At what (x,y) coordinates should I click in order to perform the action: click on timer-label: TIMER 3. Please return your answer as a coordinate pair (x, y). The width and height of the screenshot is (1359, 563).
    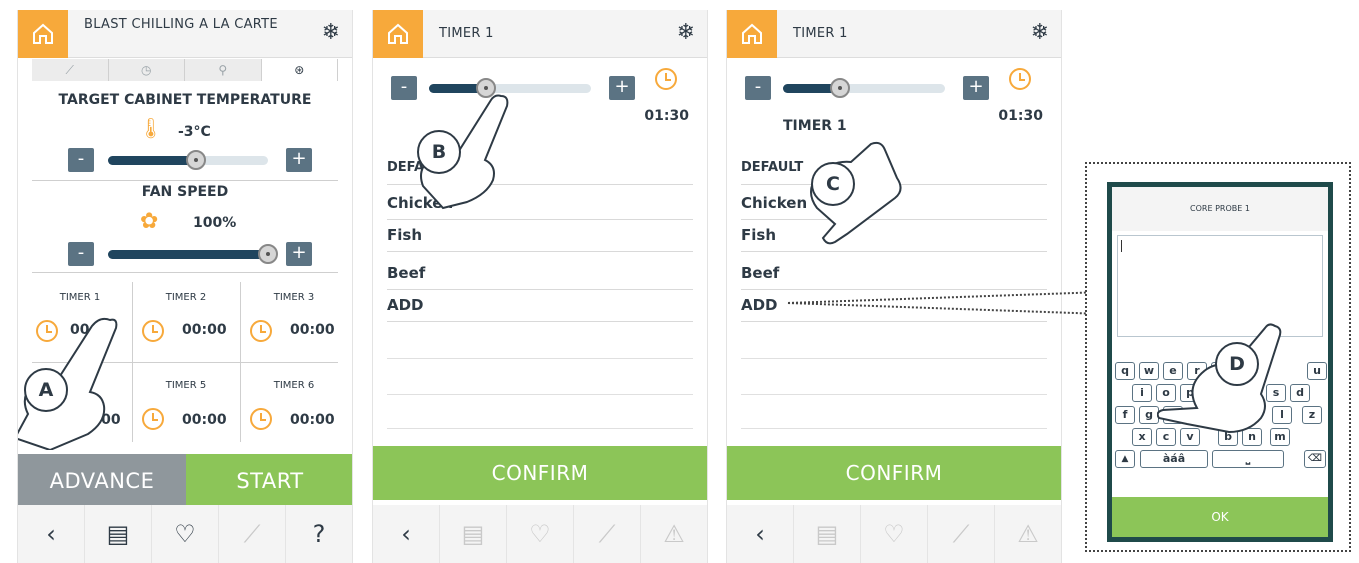
    Looking at the image, I should click on (294, 297).